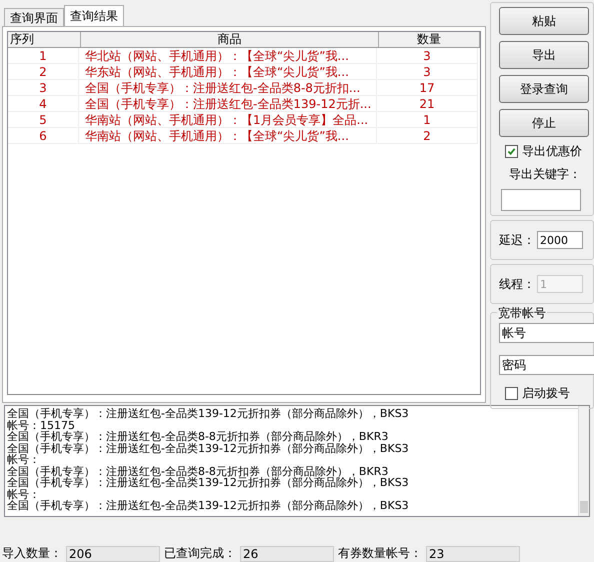 The width and height of the screenshot is (594, 562). I want to click on column-header: 序列, so click(44, 39).